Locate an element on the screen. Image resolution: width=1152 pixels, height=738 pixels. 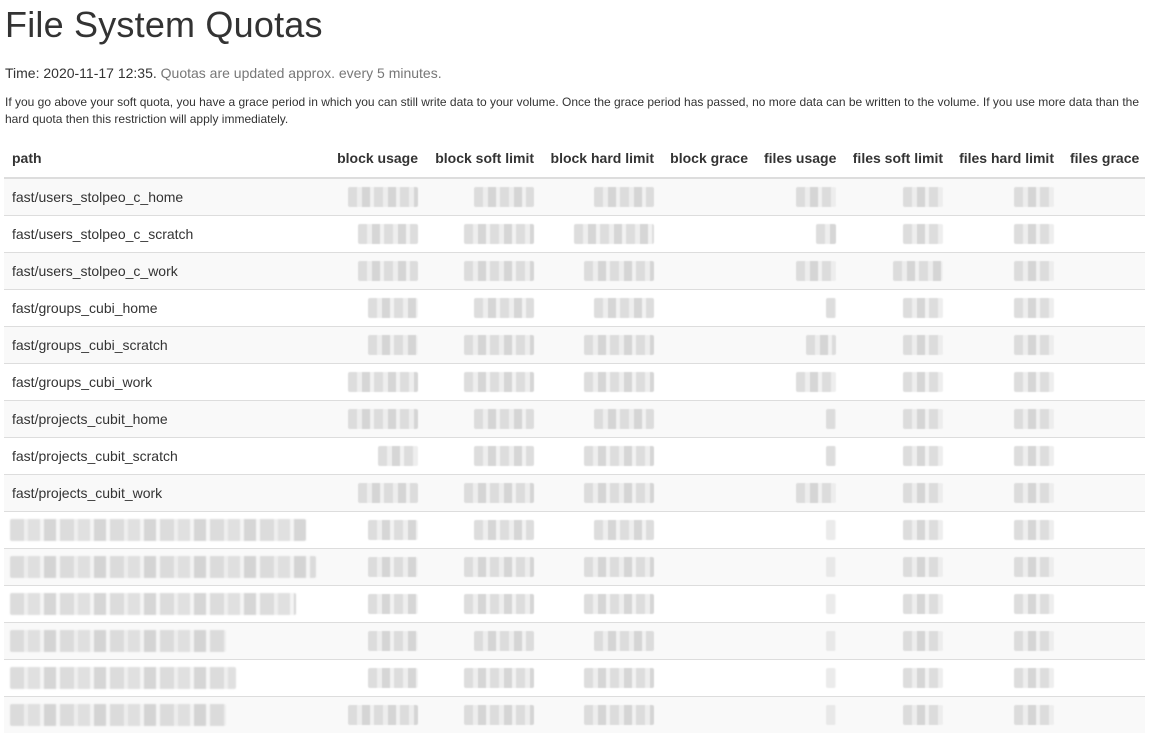
table-row: fast/groups_cubi_scratch is located at coordinates (574, 345).